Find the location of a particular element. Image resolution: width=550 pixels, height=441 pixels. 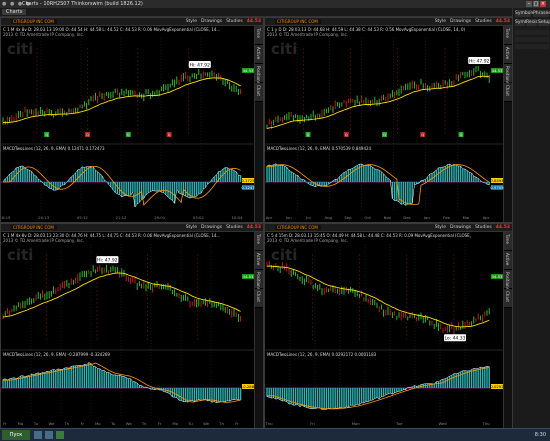

phrases-button: Phrases is located at coordinates (541, 13).